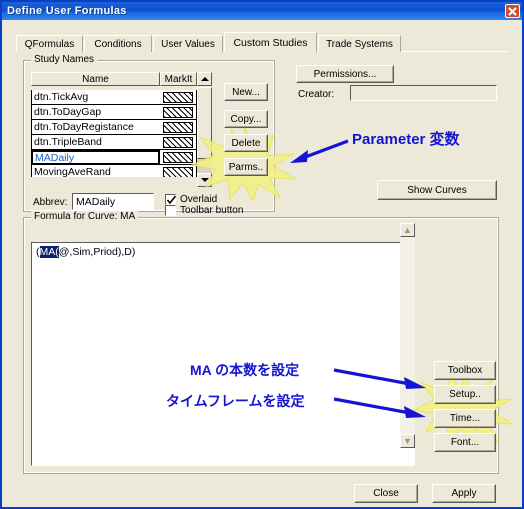  Describe the element at coordinates (407, 335) in the screenshot. I see `formula-scrollbar: ▲ ▼` at that location.